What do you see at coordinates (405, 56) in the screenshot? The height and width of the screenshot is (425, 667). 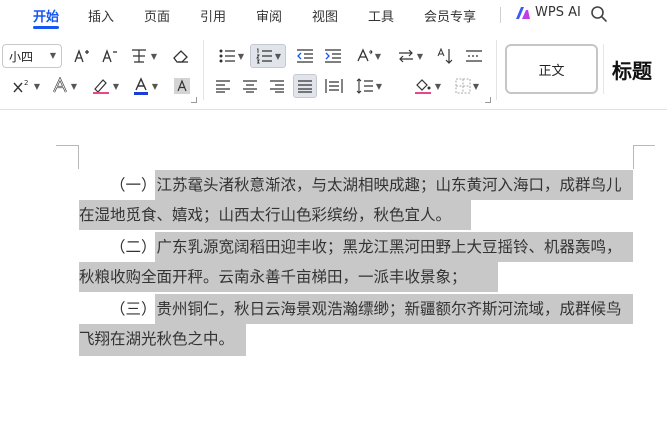 I see `swap-arrows-icon` at bounding box center [405, 56].